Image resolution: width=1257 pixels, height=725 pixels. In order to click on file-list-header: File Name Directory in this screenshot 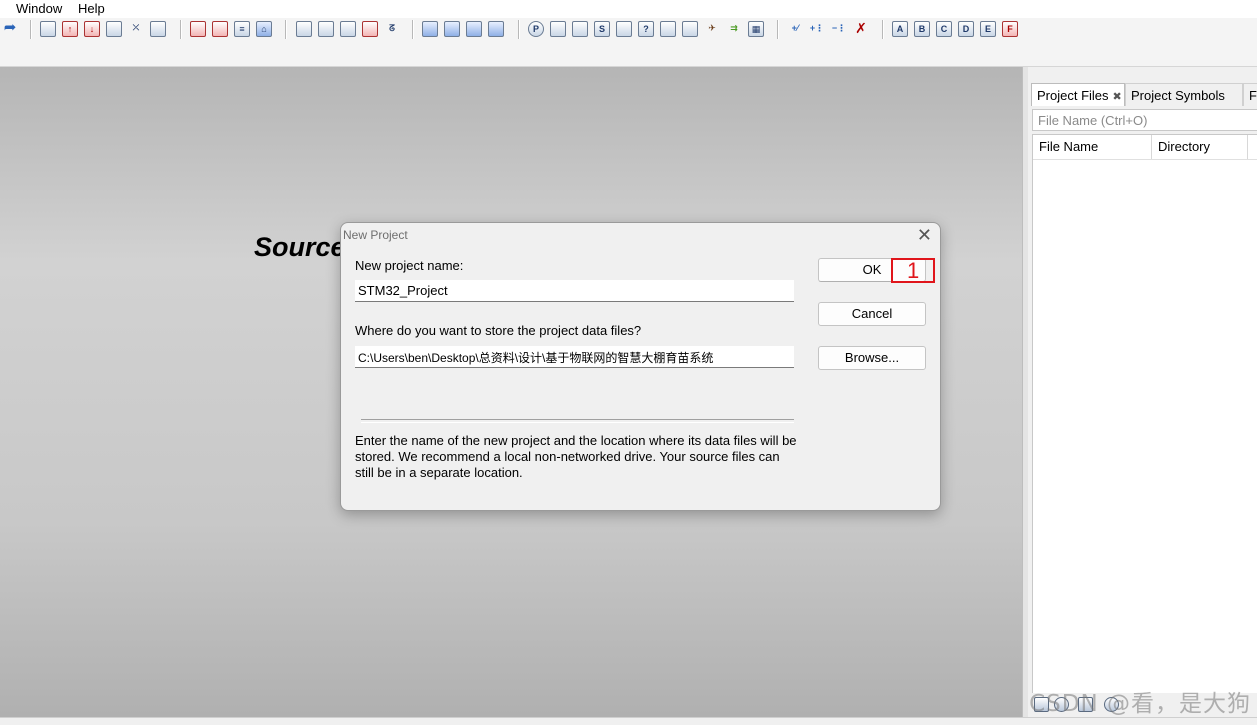, I will do `click(1145, 147)`.